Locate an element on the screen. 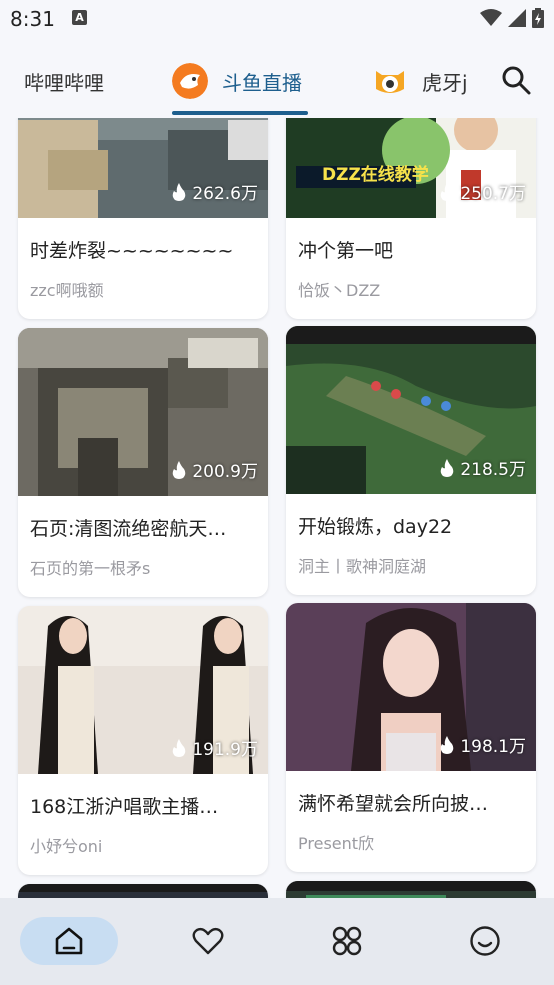  apps-icon is located at coordinates (347, 941).